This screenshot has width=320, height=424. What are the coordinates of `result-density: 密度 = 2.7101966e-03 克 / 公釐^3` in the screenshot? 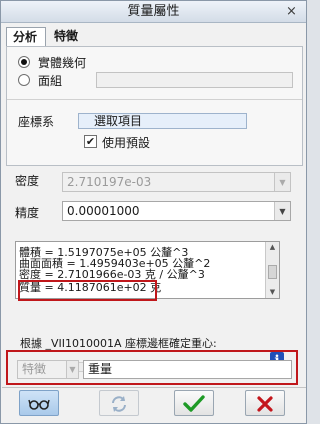 It's located at (112, 274).